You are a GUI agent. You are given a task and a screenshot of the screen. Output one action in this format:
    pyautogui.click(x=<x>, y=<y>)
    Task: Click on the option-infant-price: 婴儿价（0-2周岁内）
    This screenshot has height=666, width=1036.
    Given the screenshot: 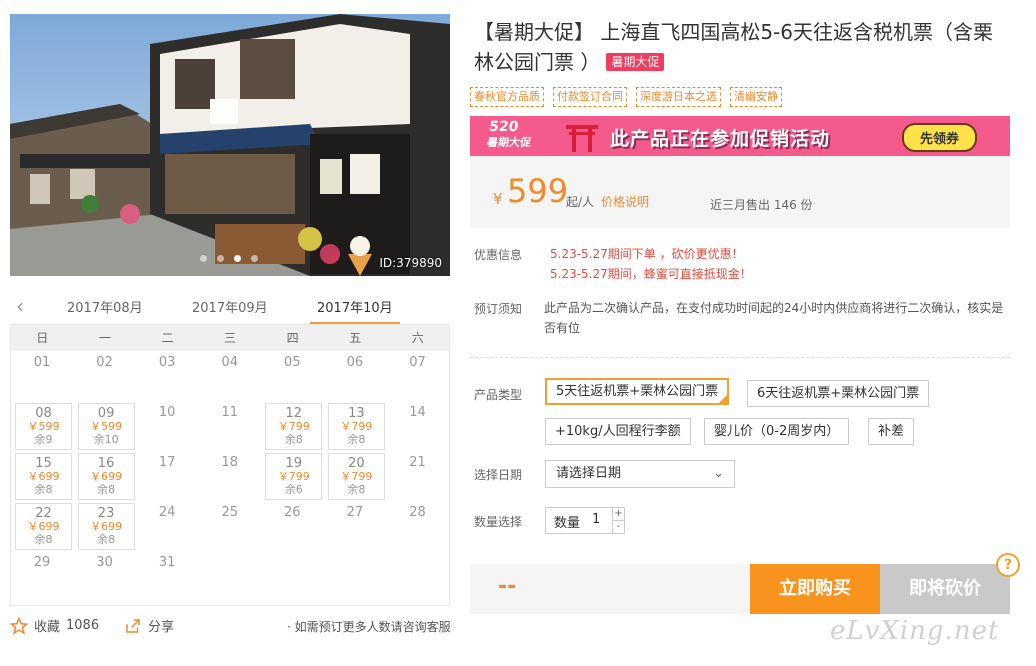 What is the action you would take?
    pyautogui.click(x=777, y=431)
    